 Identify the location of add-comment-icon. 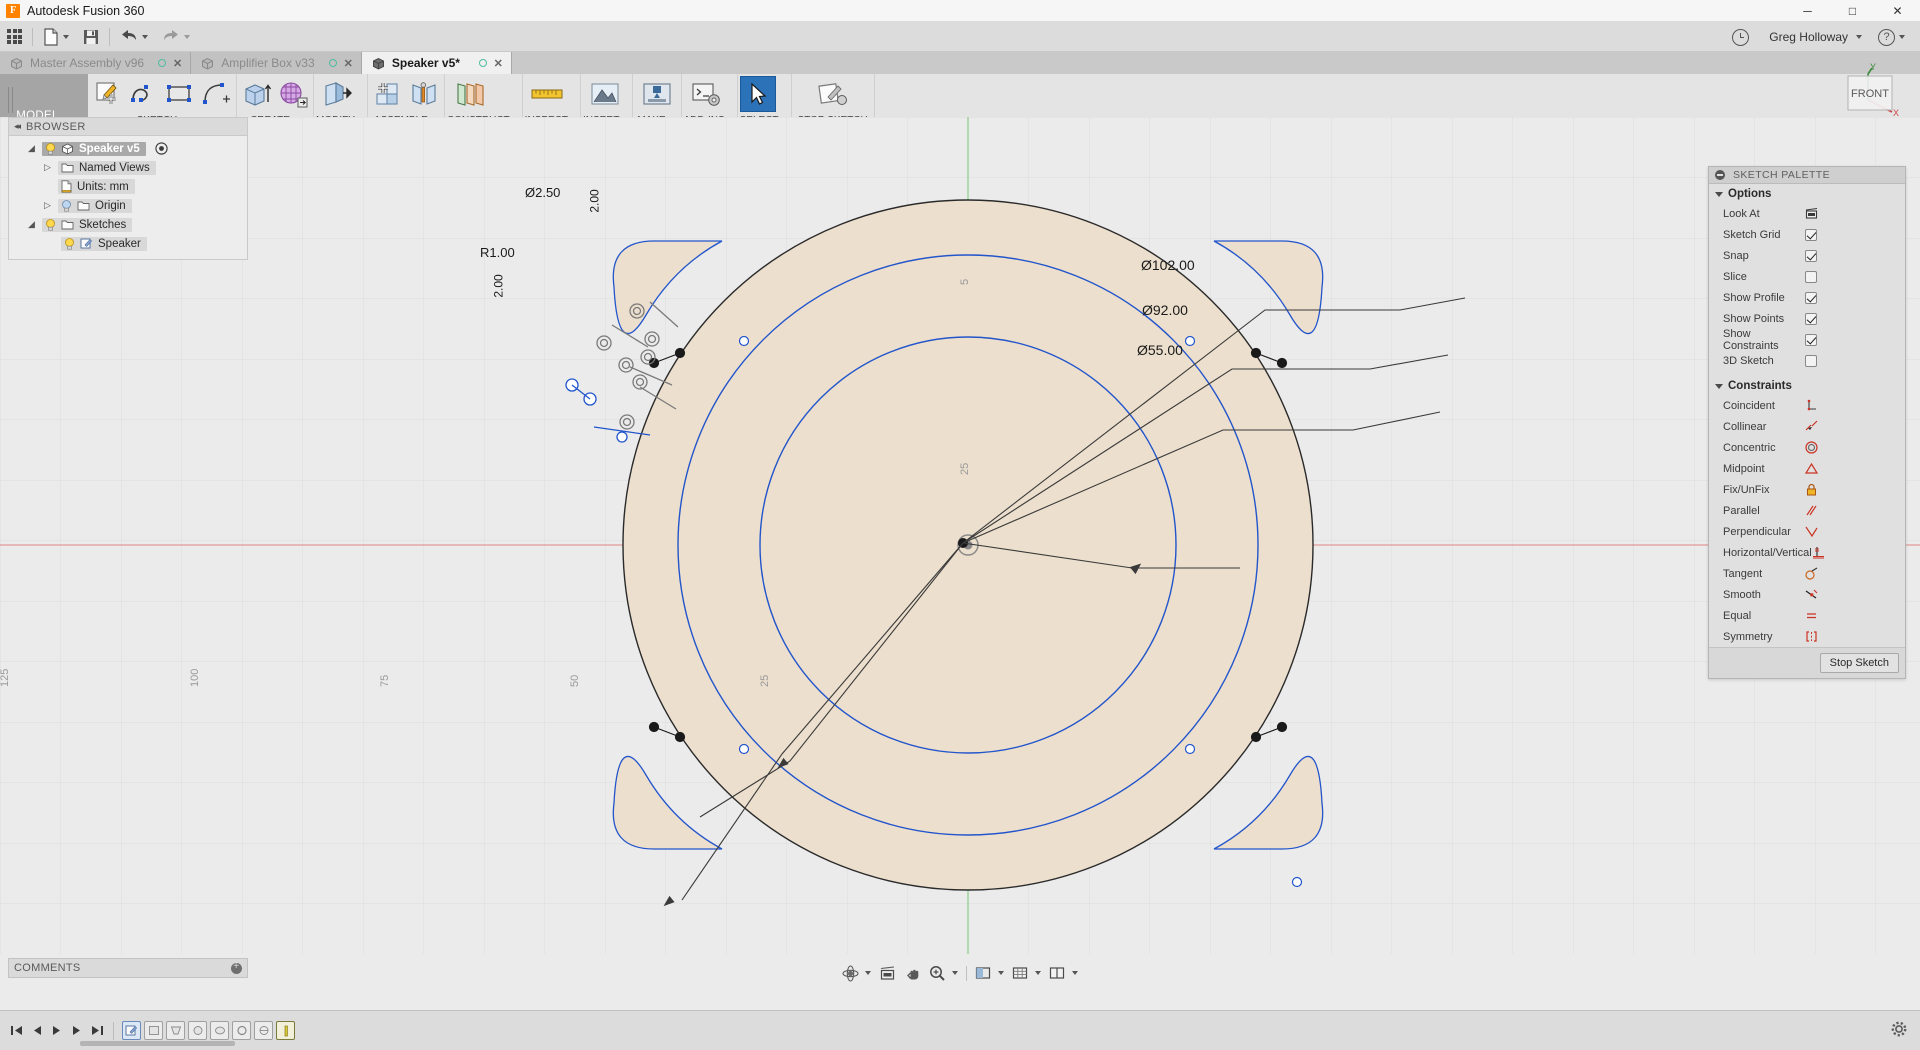
(236, 967).